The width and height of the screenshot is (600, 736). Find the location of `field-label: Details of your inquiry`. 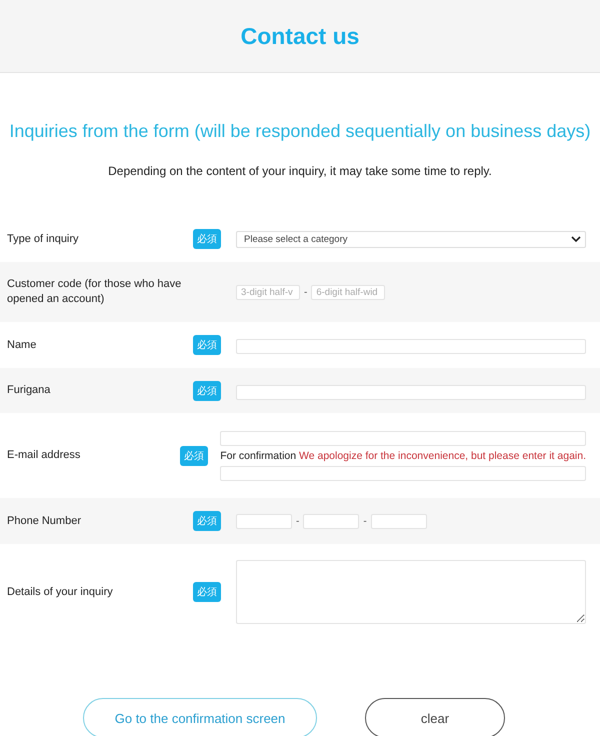

field-label: Details of your inquiry is located at coordinates (60, 592).